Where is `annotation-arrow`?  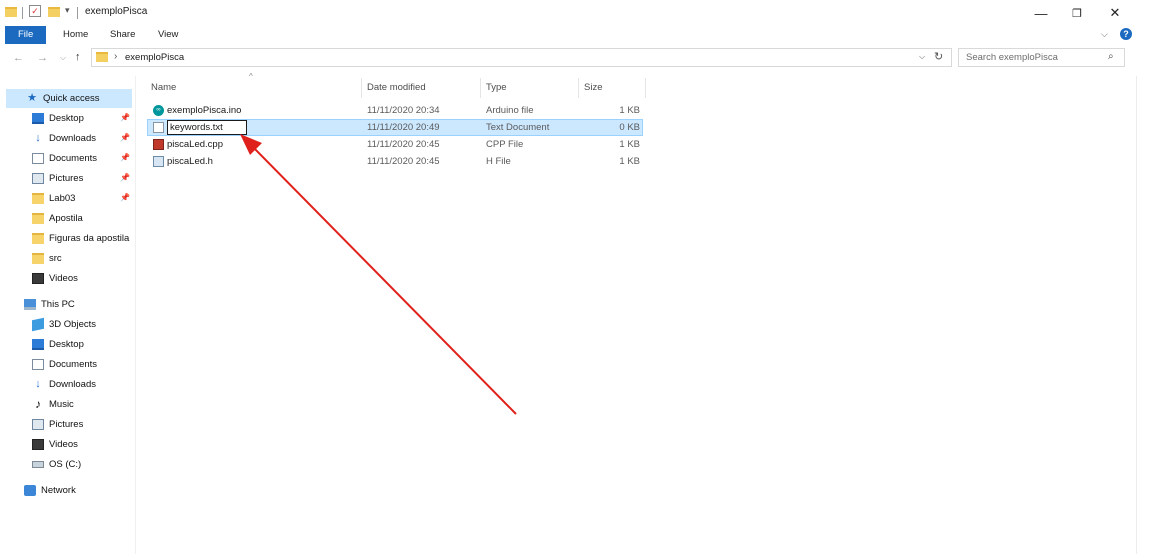 annotation-arrow is located at coordinates (378, 274).